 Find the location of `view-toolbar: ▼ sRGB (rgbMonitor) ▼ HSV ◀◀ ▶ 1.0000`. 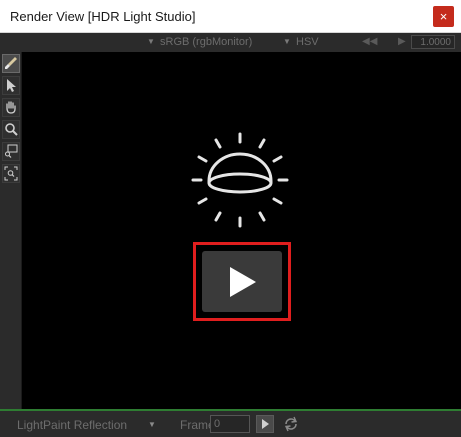

view-toolbar: ▼ sRGB (rgbMonitor) ▼ HSV ◀◀ ▶ 1.0000 is located at coordinates (230, 42).